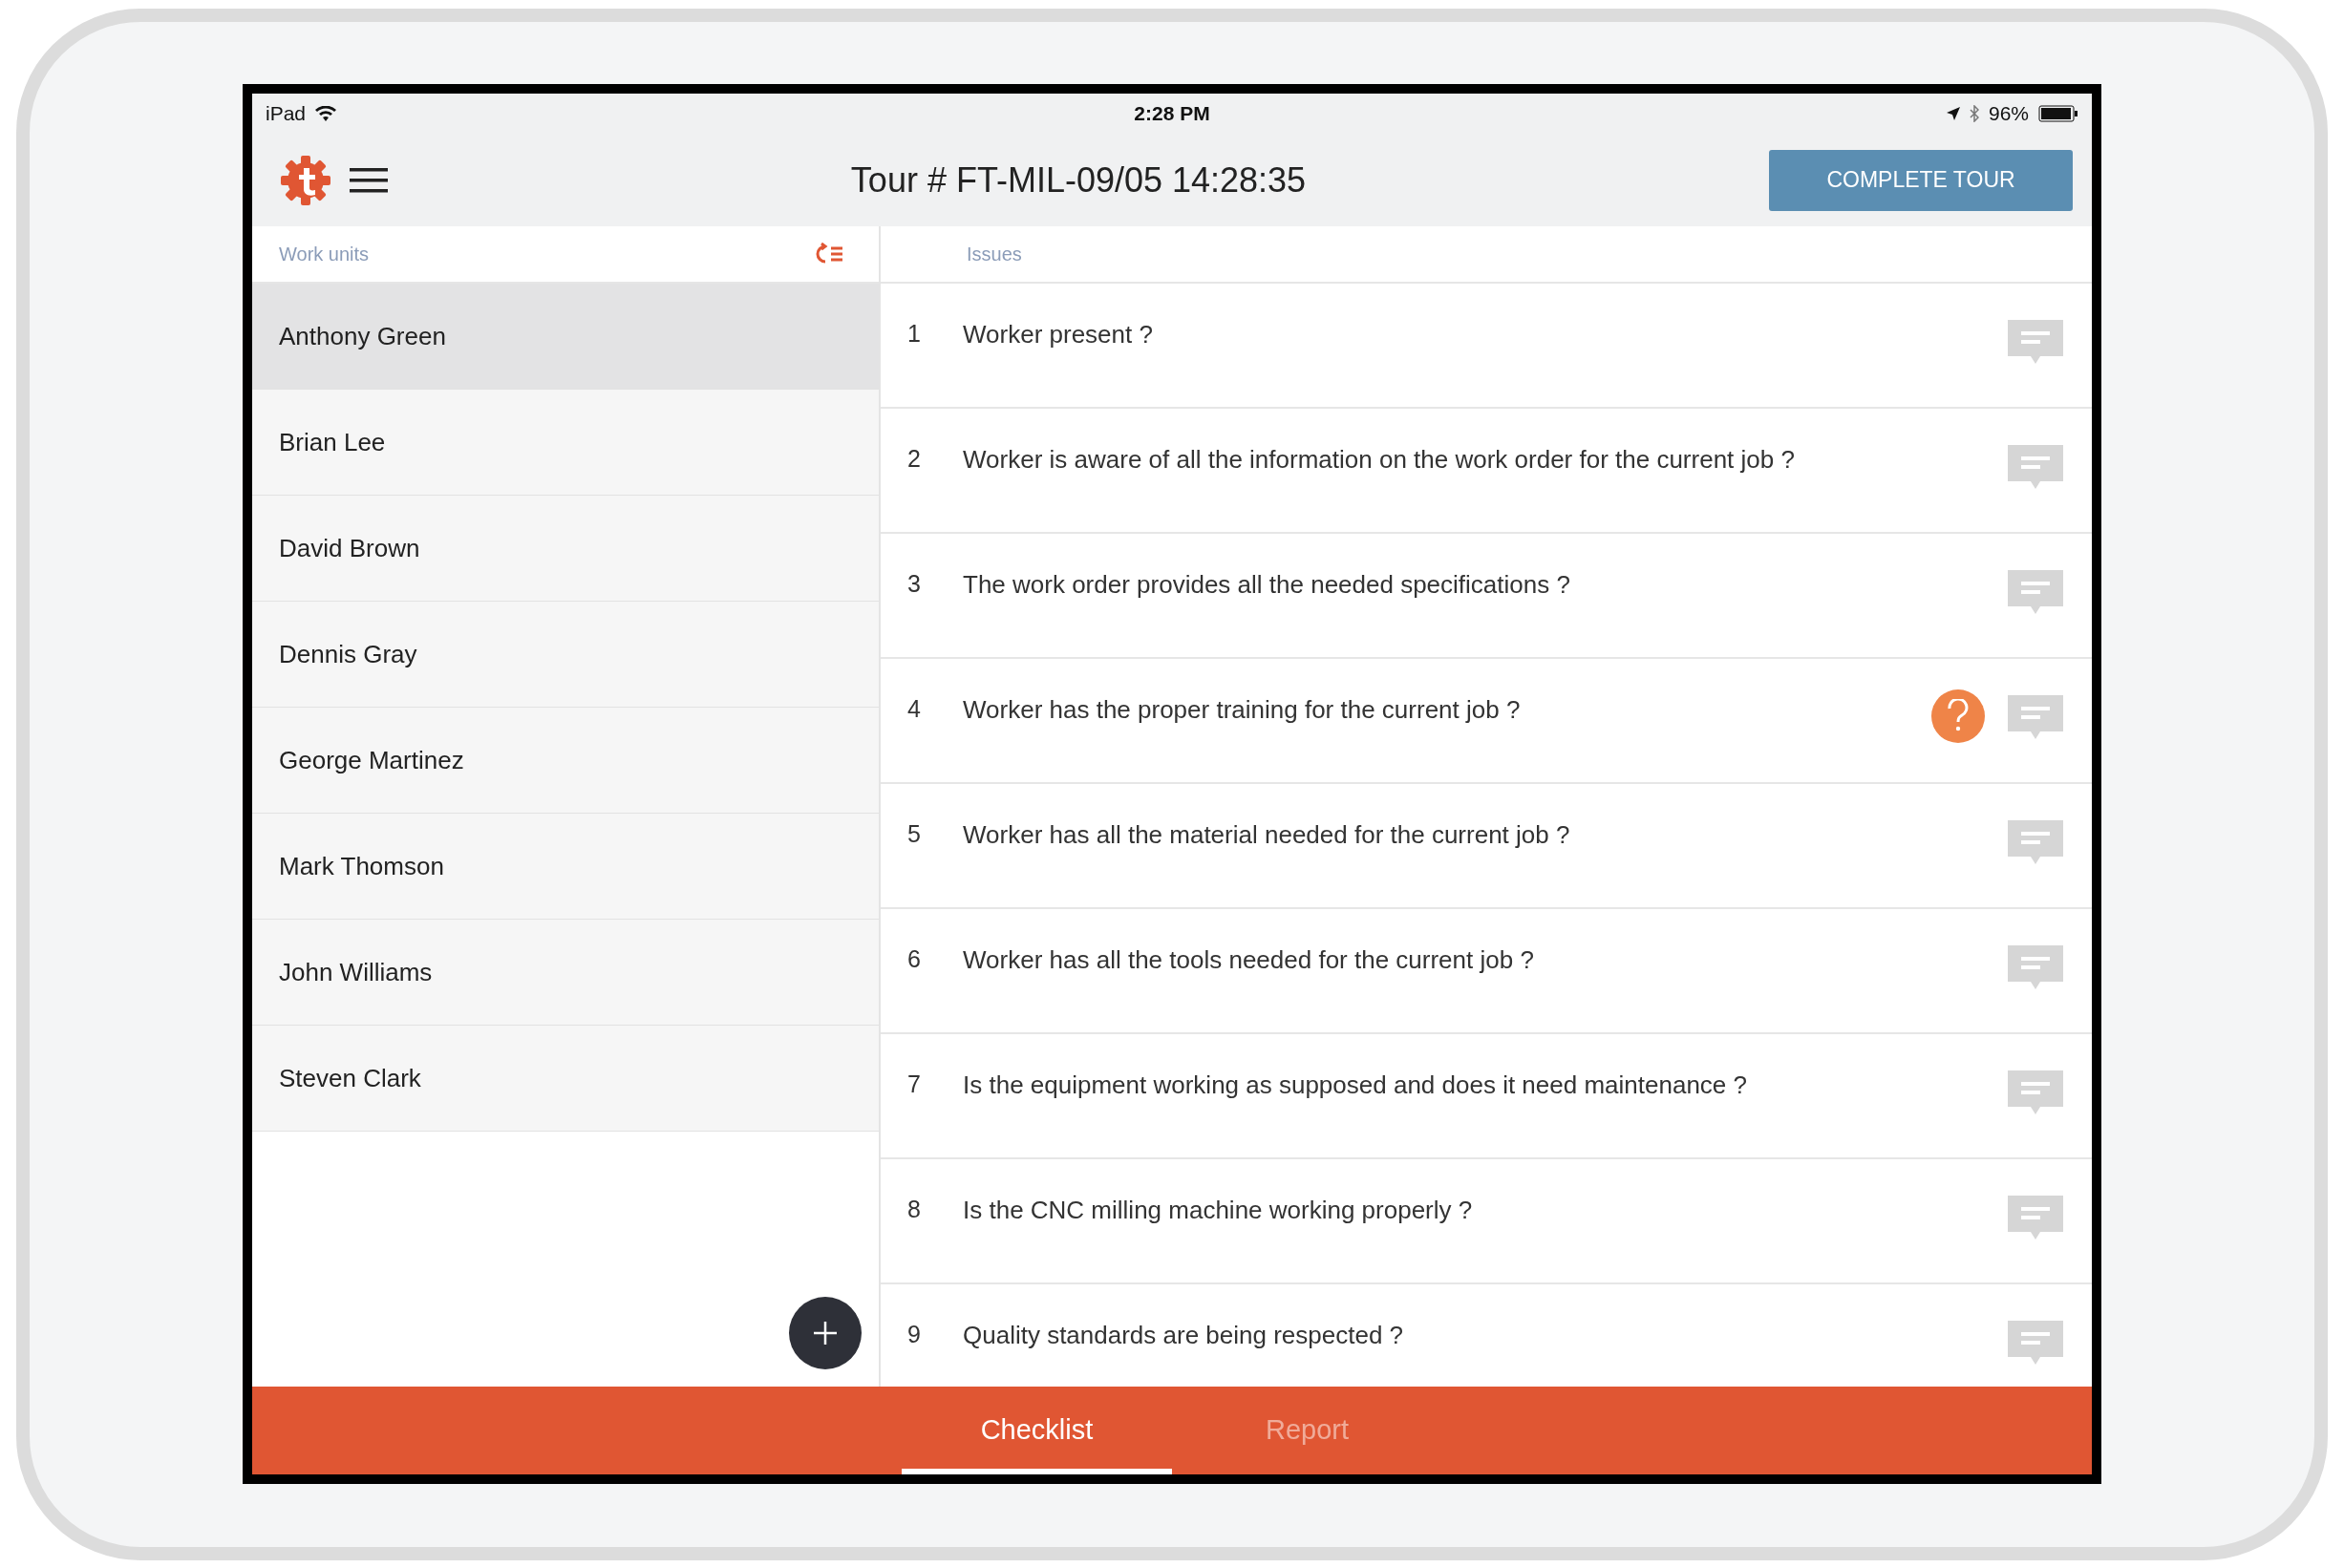 The width and height of the screenshot is (2344, 1568). I want to click on issue-number: 3, so click(914, 584).